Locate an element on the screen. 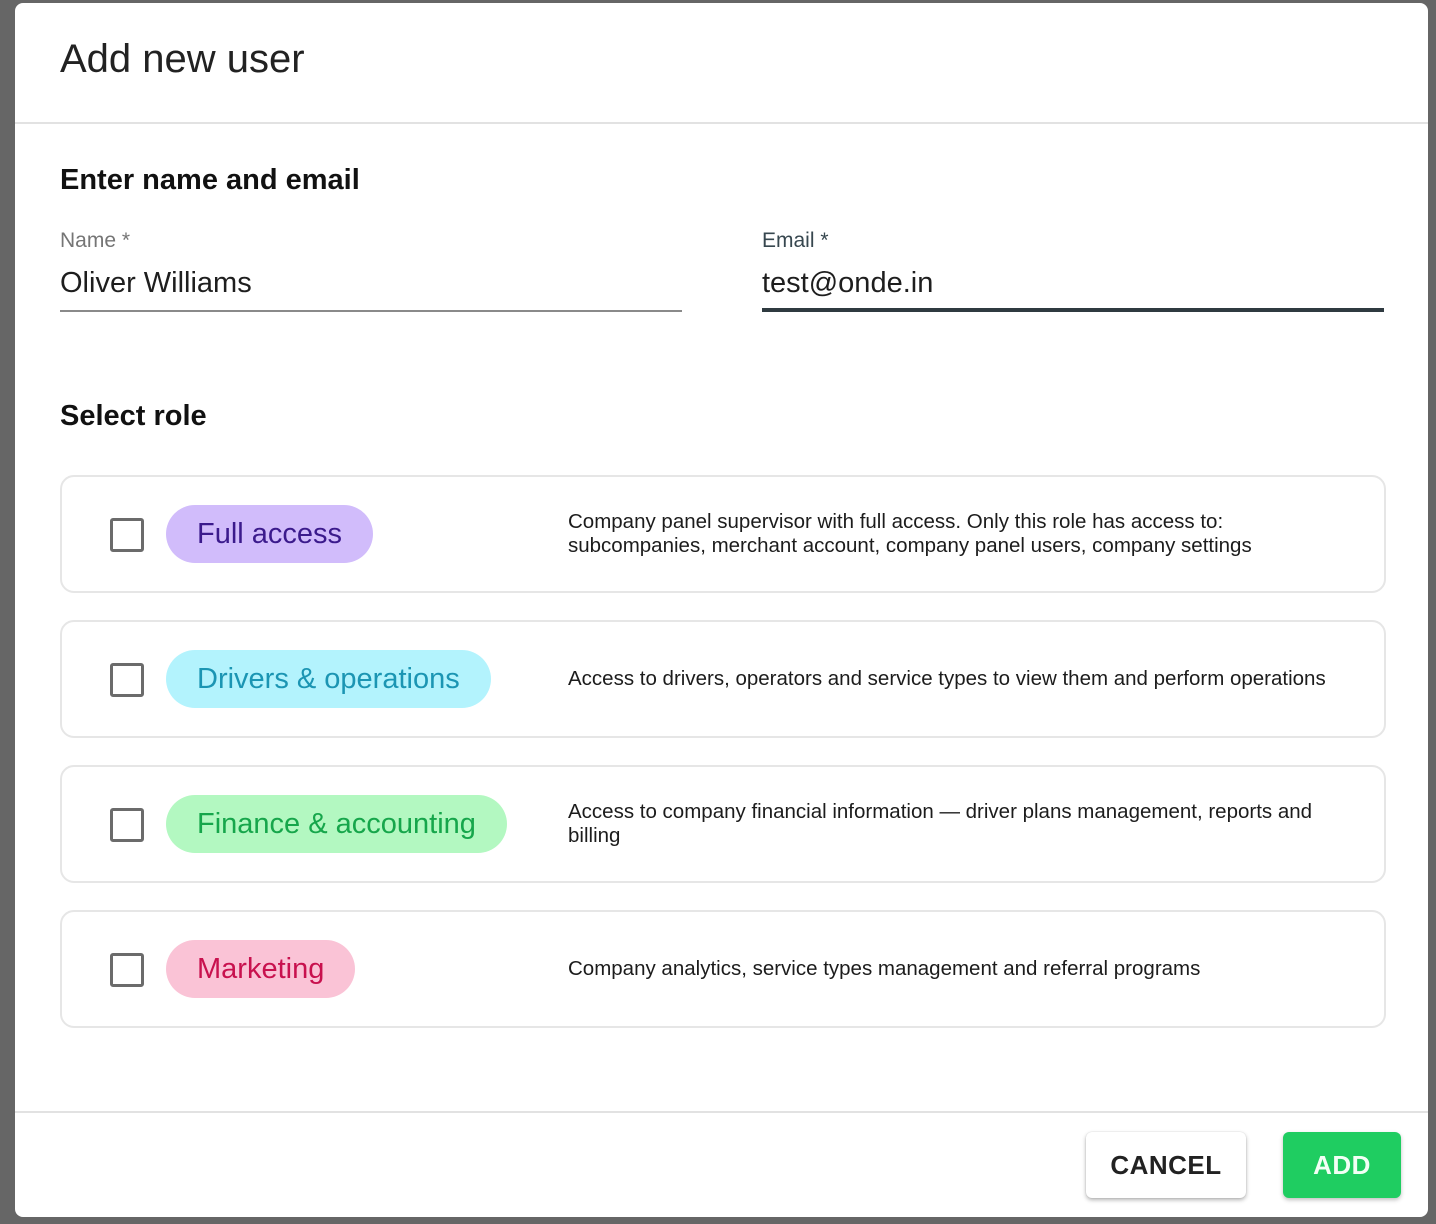 The height and width of the screenshot is (1224, 1436). full-access-chip: Full access is located at coordinates (270, 534).